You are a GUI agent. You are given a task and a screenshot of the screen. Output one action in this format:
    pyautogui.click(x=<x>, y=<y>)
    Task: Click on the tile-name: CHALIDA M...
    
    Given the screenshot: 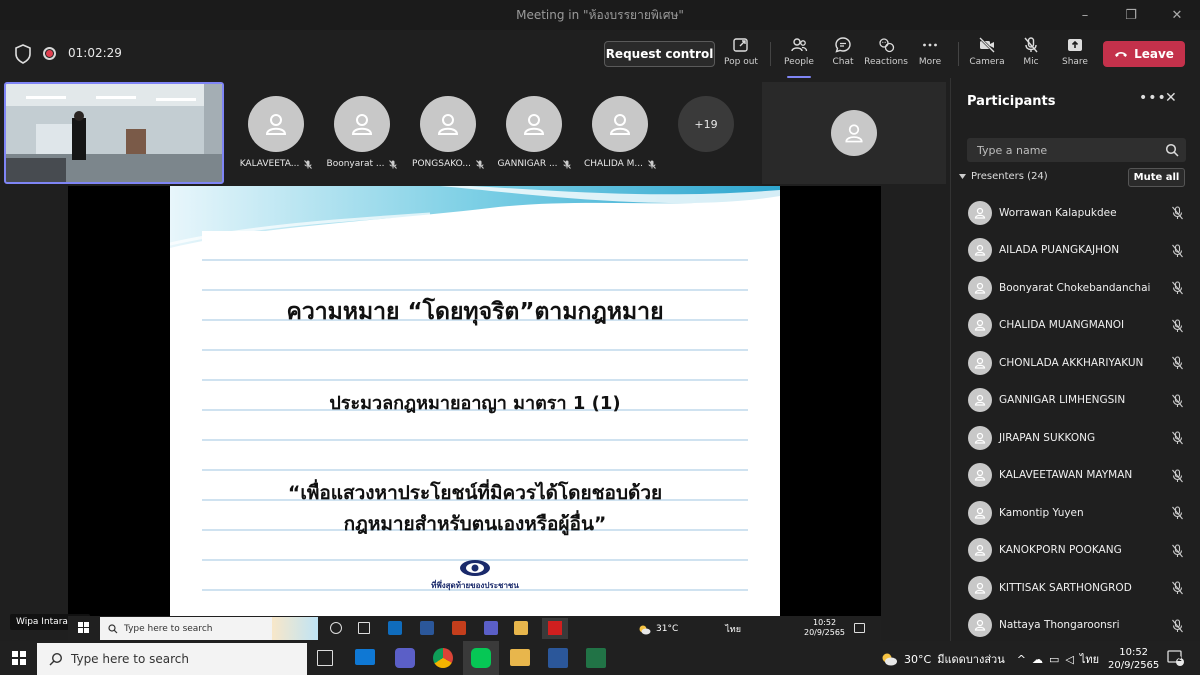 What is the action you would take?
    pyautogui.click(x=613, y=164)
    